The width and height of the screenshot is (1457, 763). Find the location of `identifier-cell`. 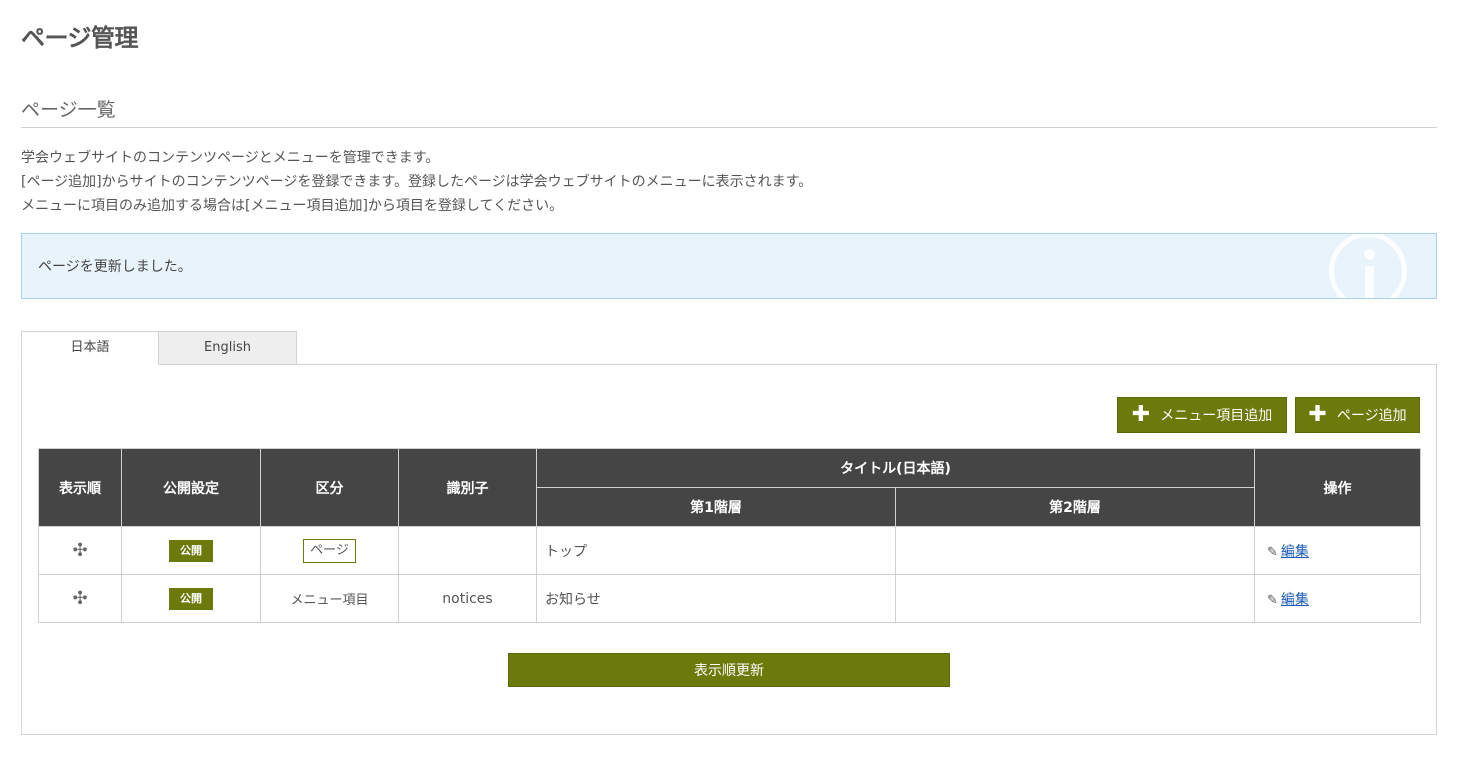

identifier-cell is located at coordinates (467, 550).